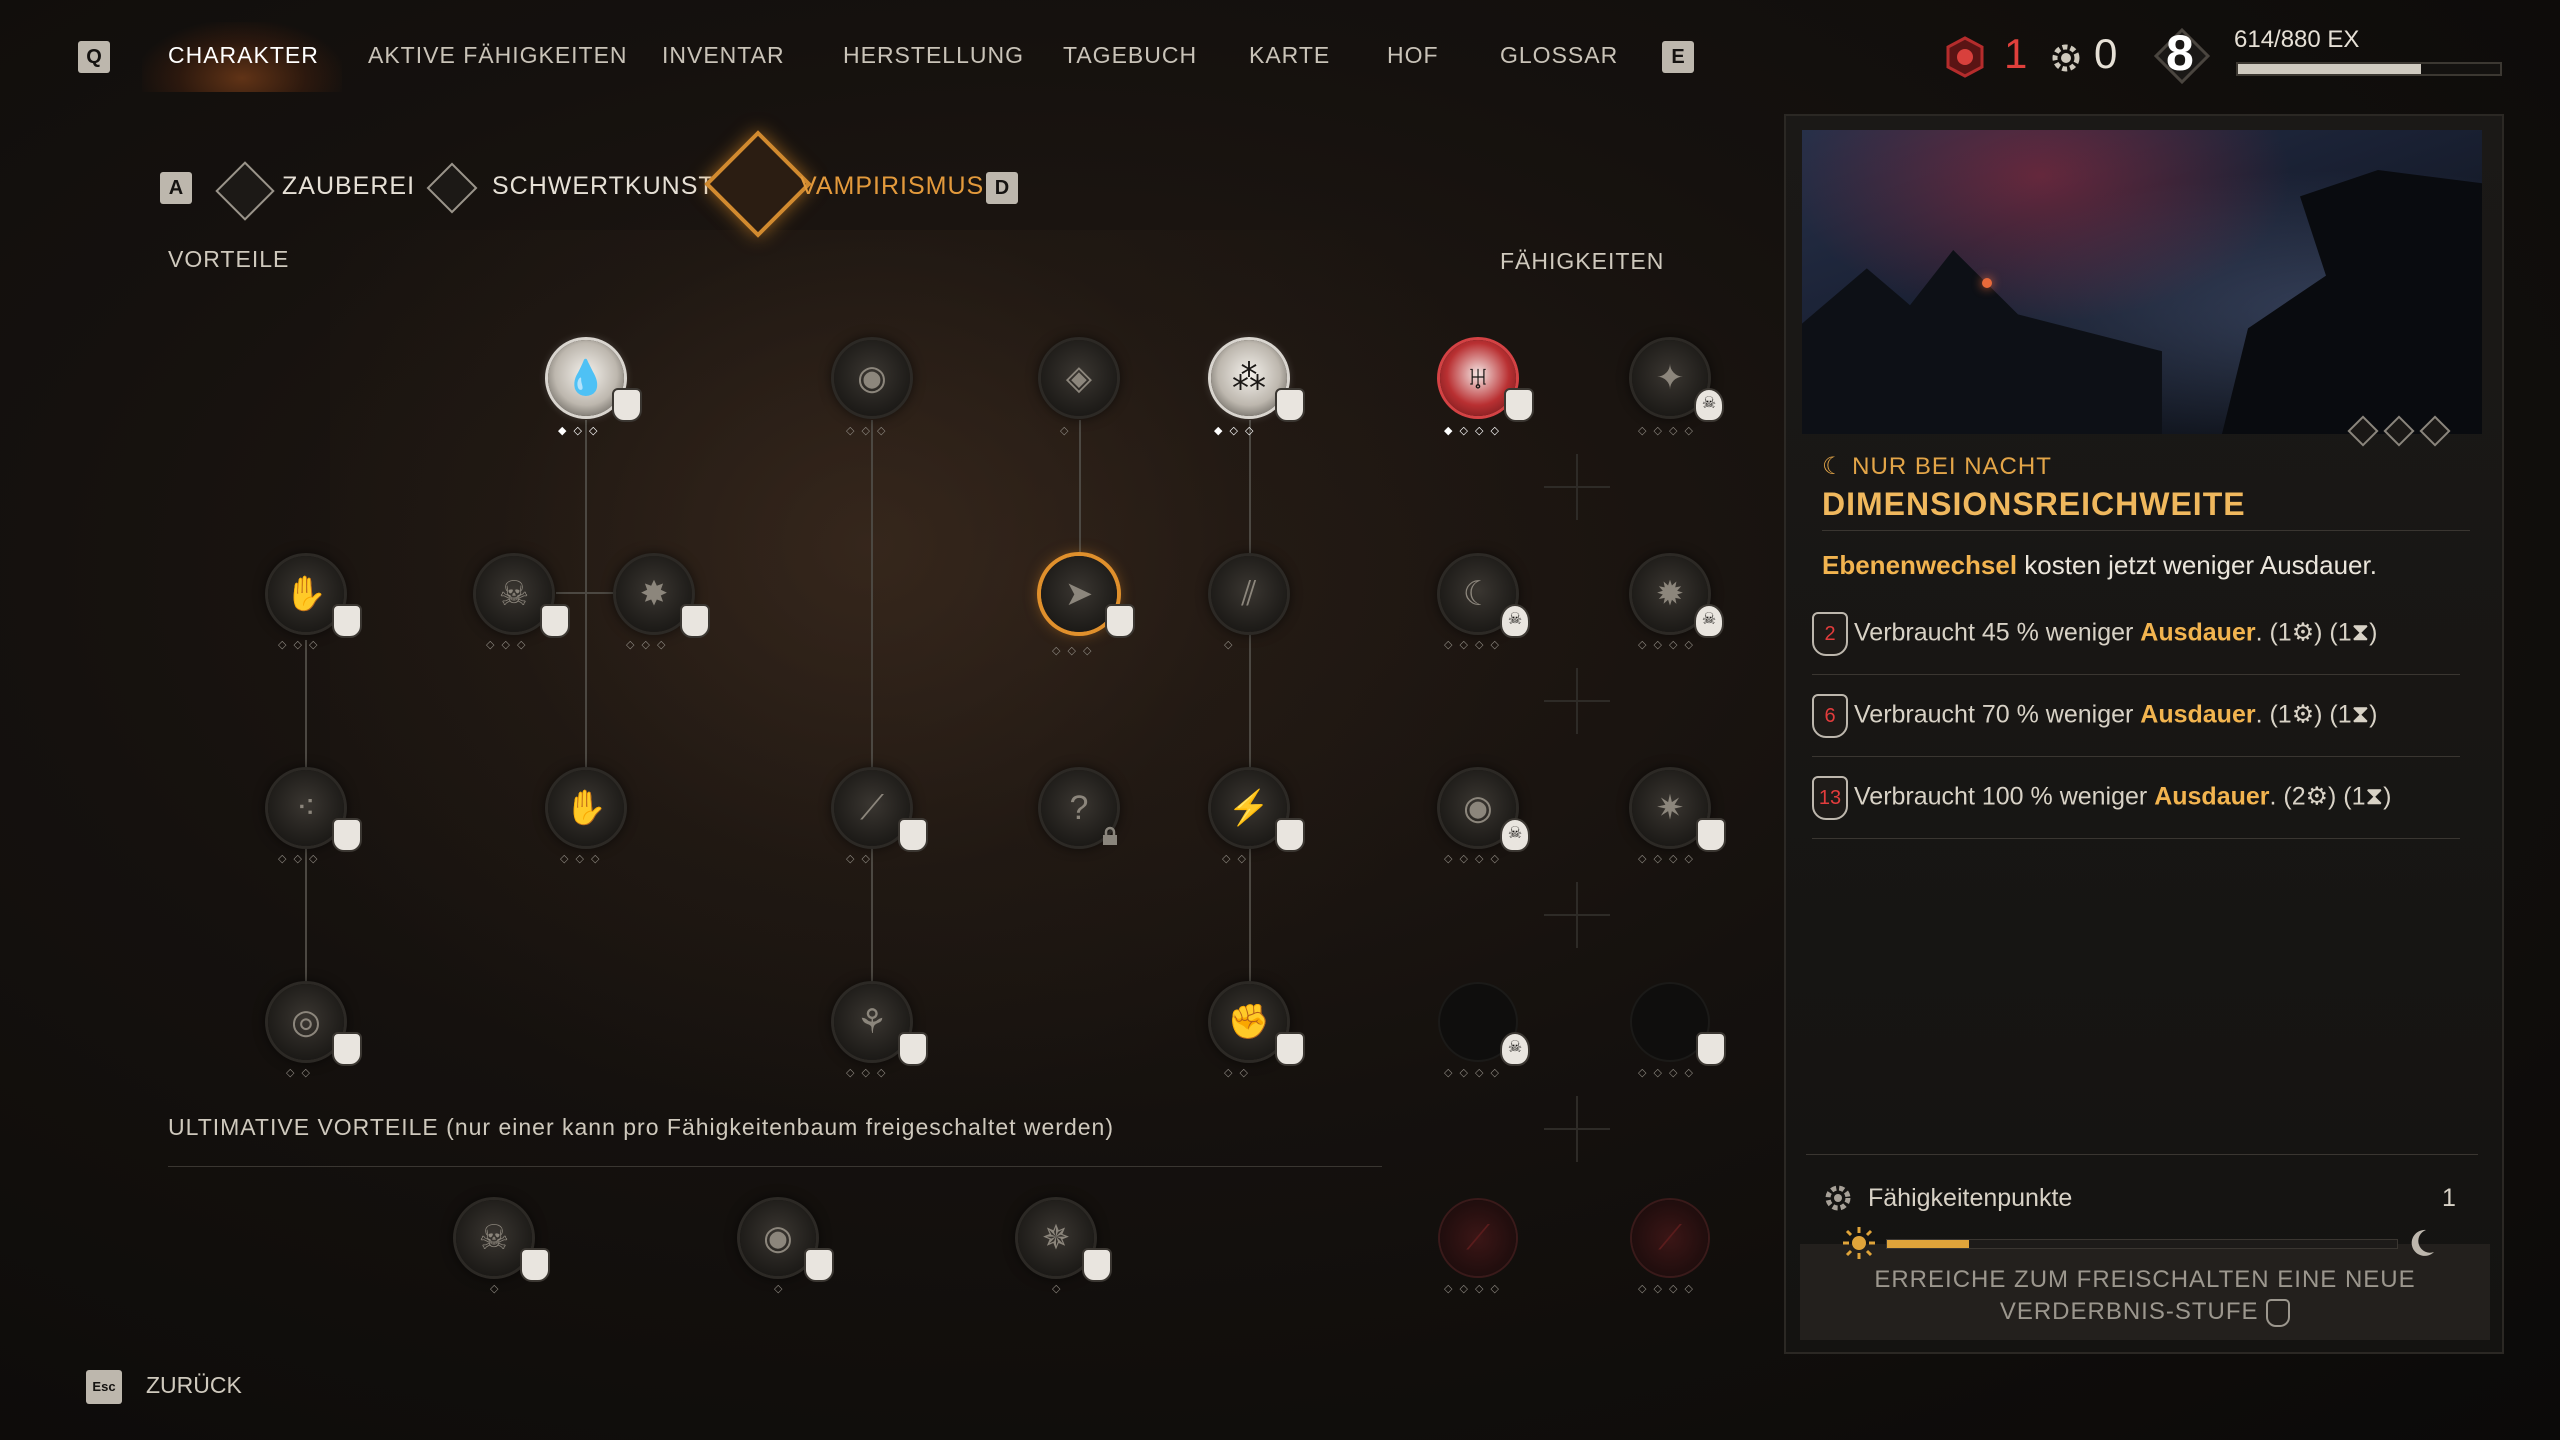 This screenshot has height=1440, width=2560. I want to click on xp-bar, so click(2369, 69).